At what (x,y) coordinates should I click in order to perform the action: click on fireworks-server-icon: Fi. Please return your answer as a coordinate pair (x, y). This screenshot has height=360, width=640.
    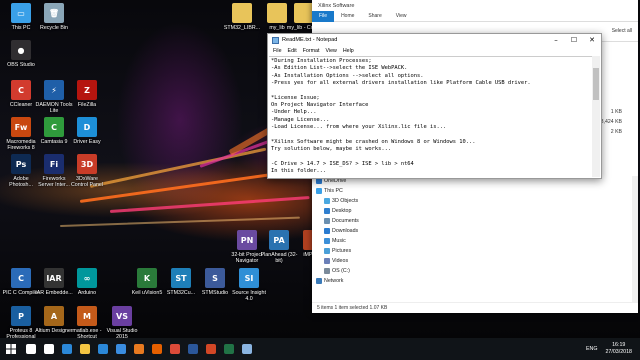
    Looking at the image, I should click on (54, 164).